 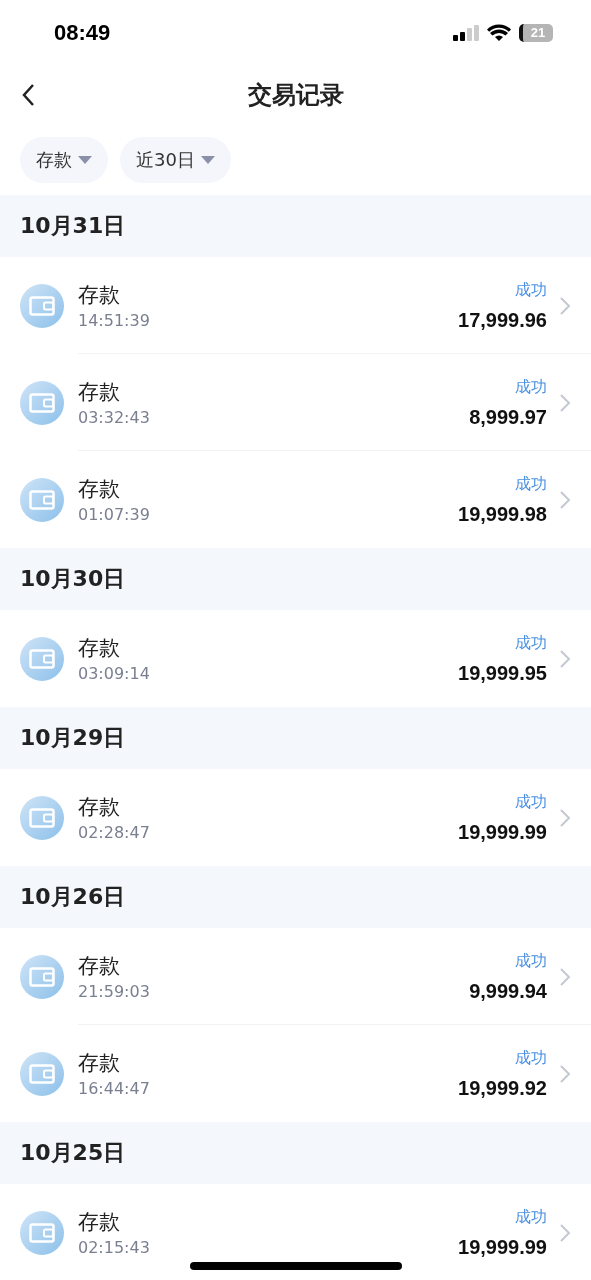 What do you see at coordinates (64, 160) in the screenshot?
I see `filter-dropdown: 存款` at bounding box center [64, 160].